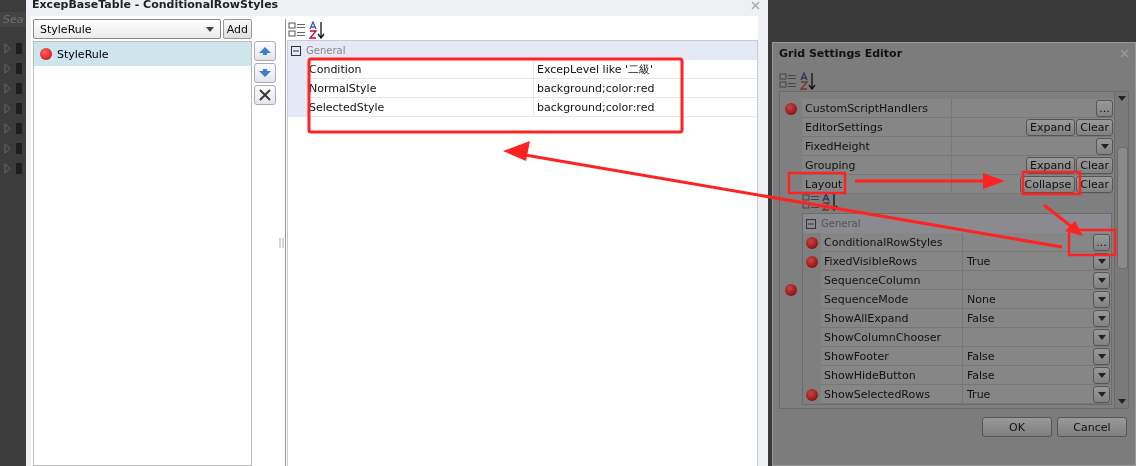 This screenshot has height=466, width=1136. What do you see at coordinates (522, 50) in the screenshot?
I see `category-header: General` at bounding box center [522, 50].